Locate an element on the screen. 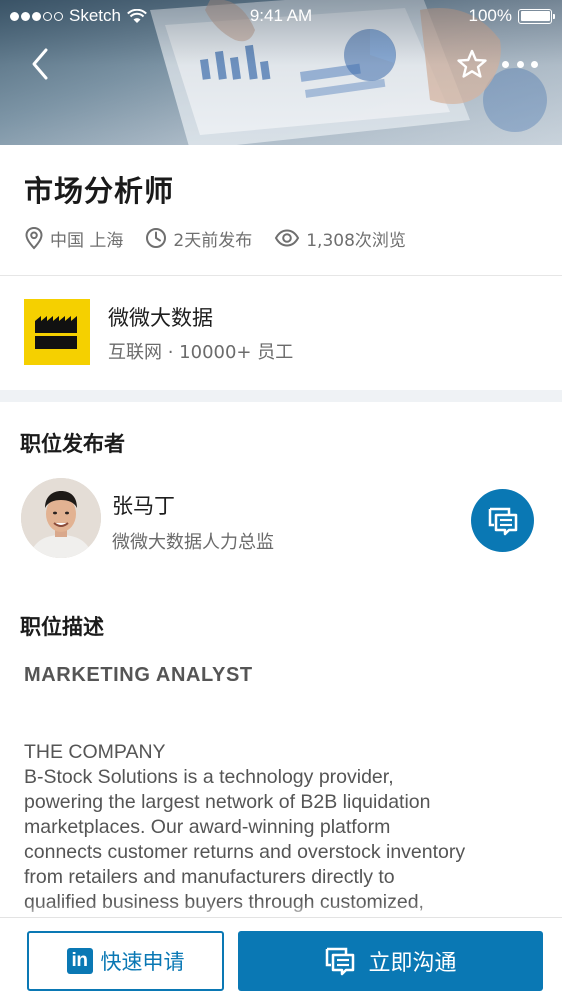 The height and width of the screenshot is (1000, 562). company-logo is located at coordinates (57, 332).